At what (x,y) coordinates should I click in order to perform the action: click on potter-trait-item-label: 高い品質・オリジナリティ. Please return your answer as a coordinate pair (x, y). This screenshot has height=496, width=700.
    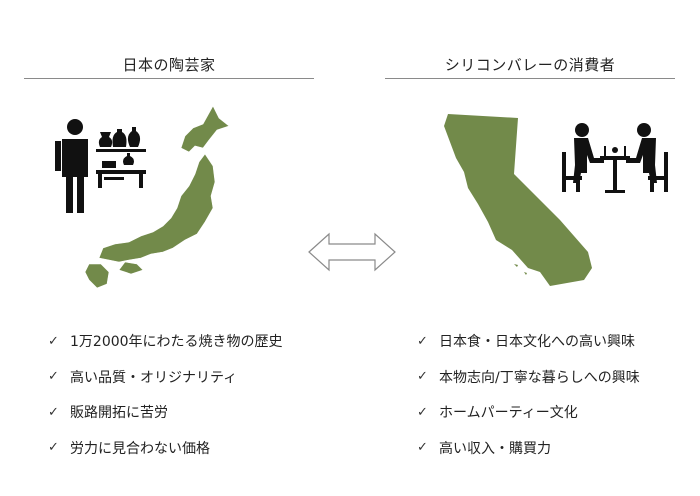
    Looking at the image, I should click on (154, 377).